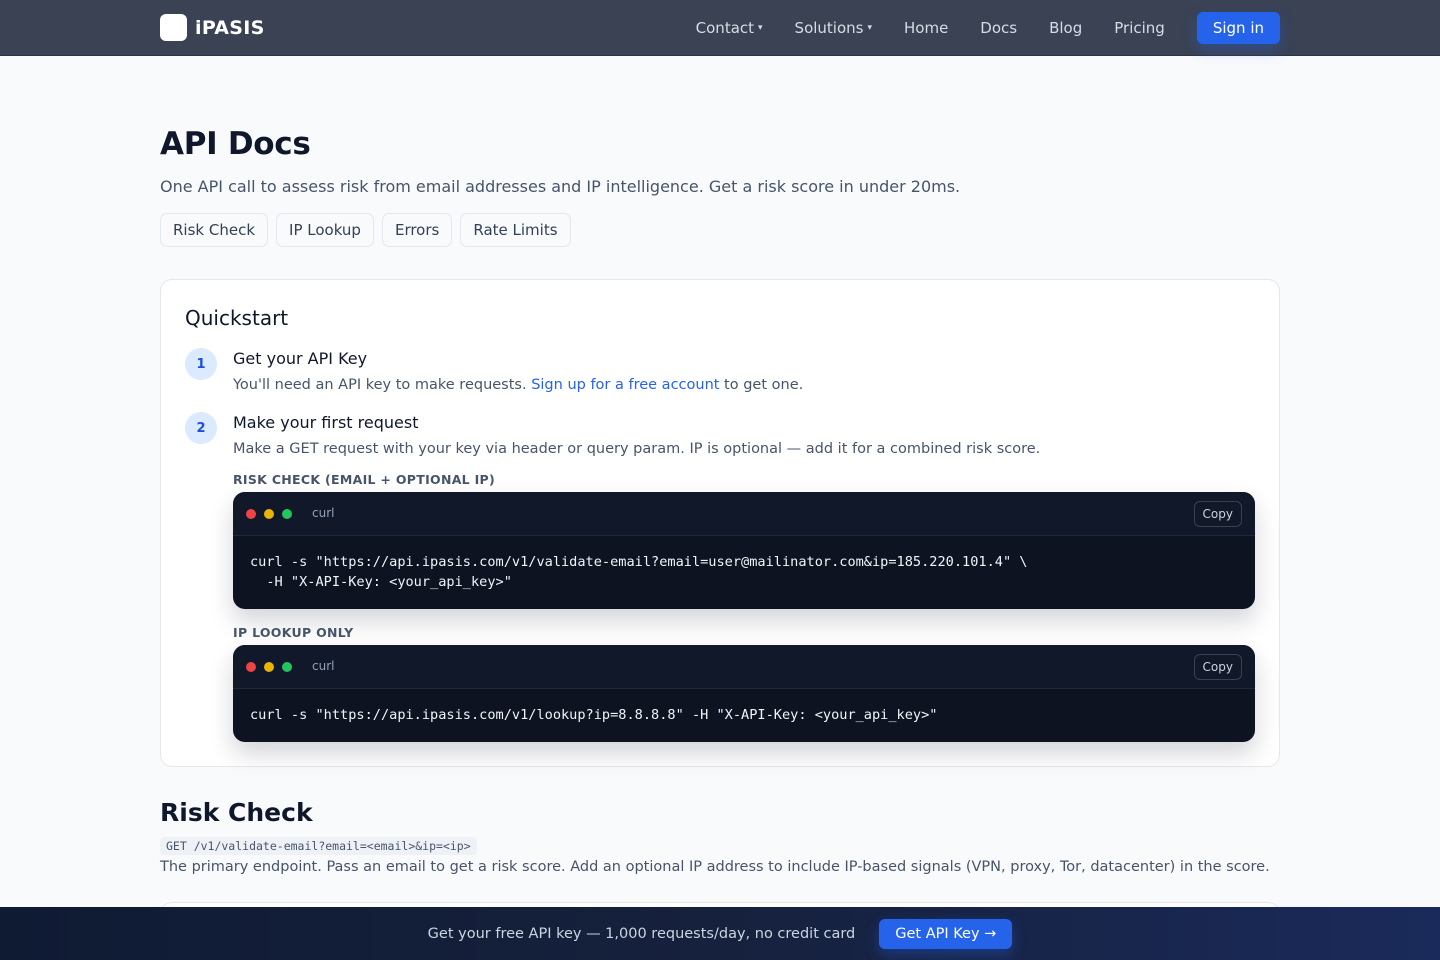  I want to click on pill-errors: Errors, so click(417, 230).